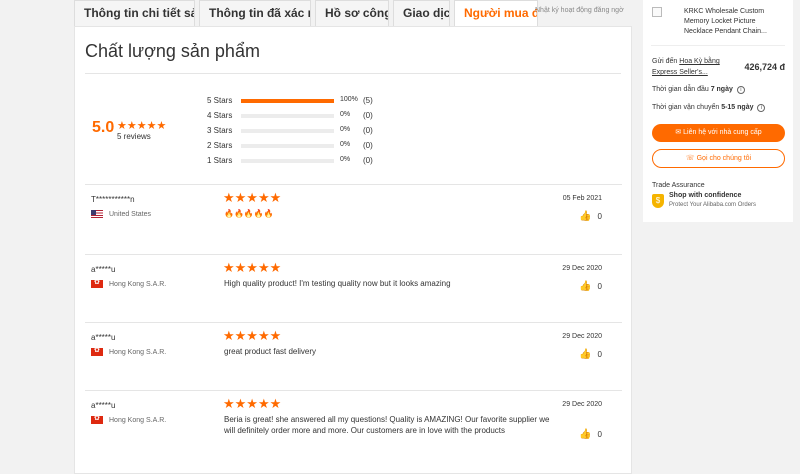 The image size is (800, 474). What do you see at coordinates (349, 99) in the screenshot?
I see `rating-row-percent: 100%` at bounding box center [349, 99].